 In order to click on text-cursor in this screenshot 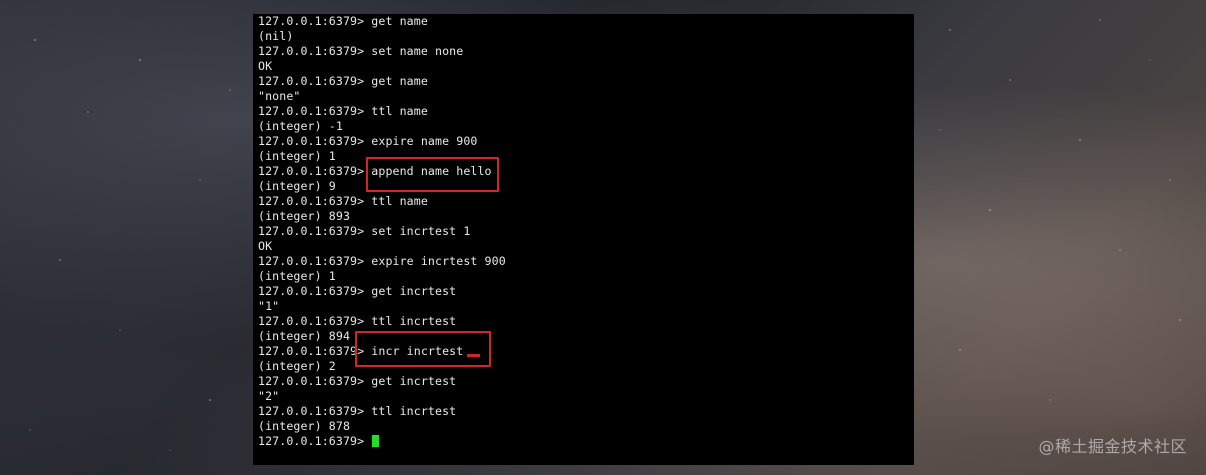, I will do `click(376, 441)`.